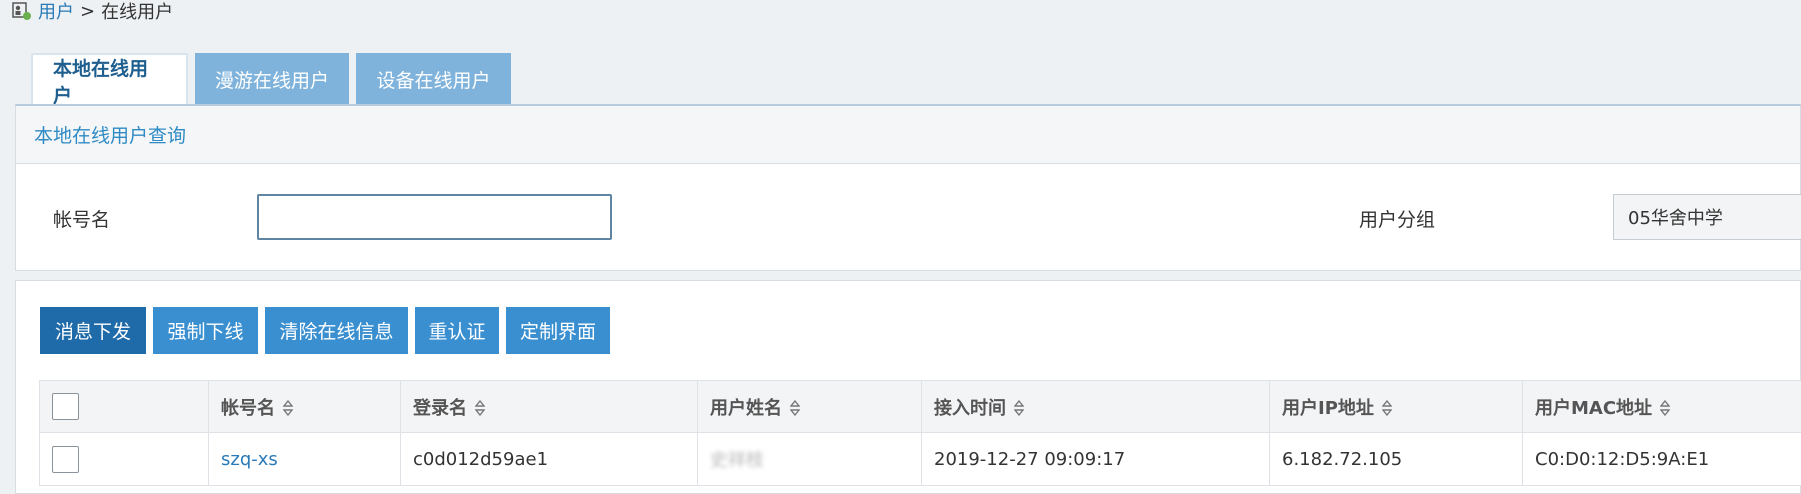 This screenshot has width=1801, height=494. What do you see at coordinates (249, 459) in the screenshot?
I see `account-link: szq-xs` at bounding box center [249, 459].